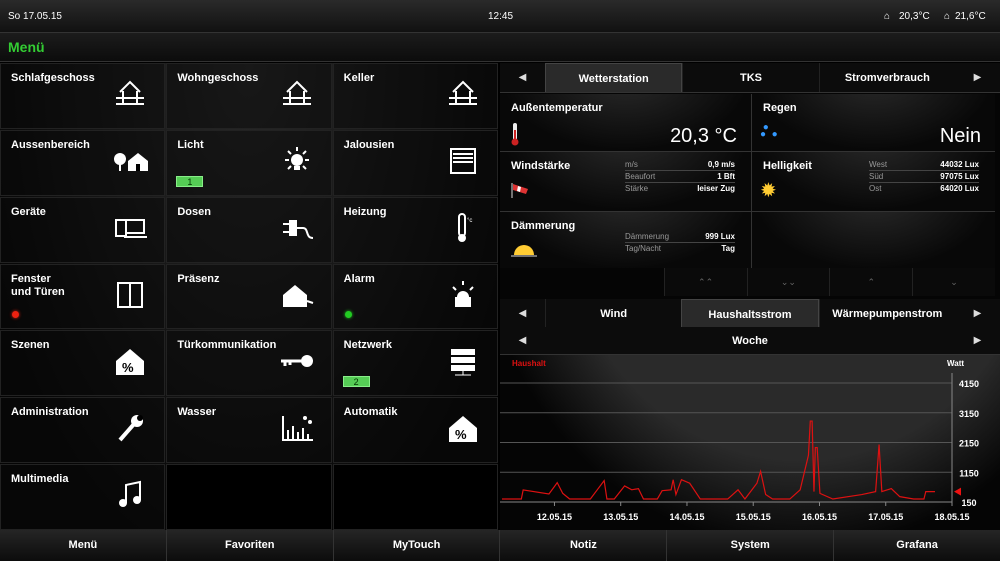  I want to click on dusk-title: Dämmerung, so click(543, 226).